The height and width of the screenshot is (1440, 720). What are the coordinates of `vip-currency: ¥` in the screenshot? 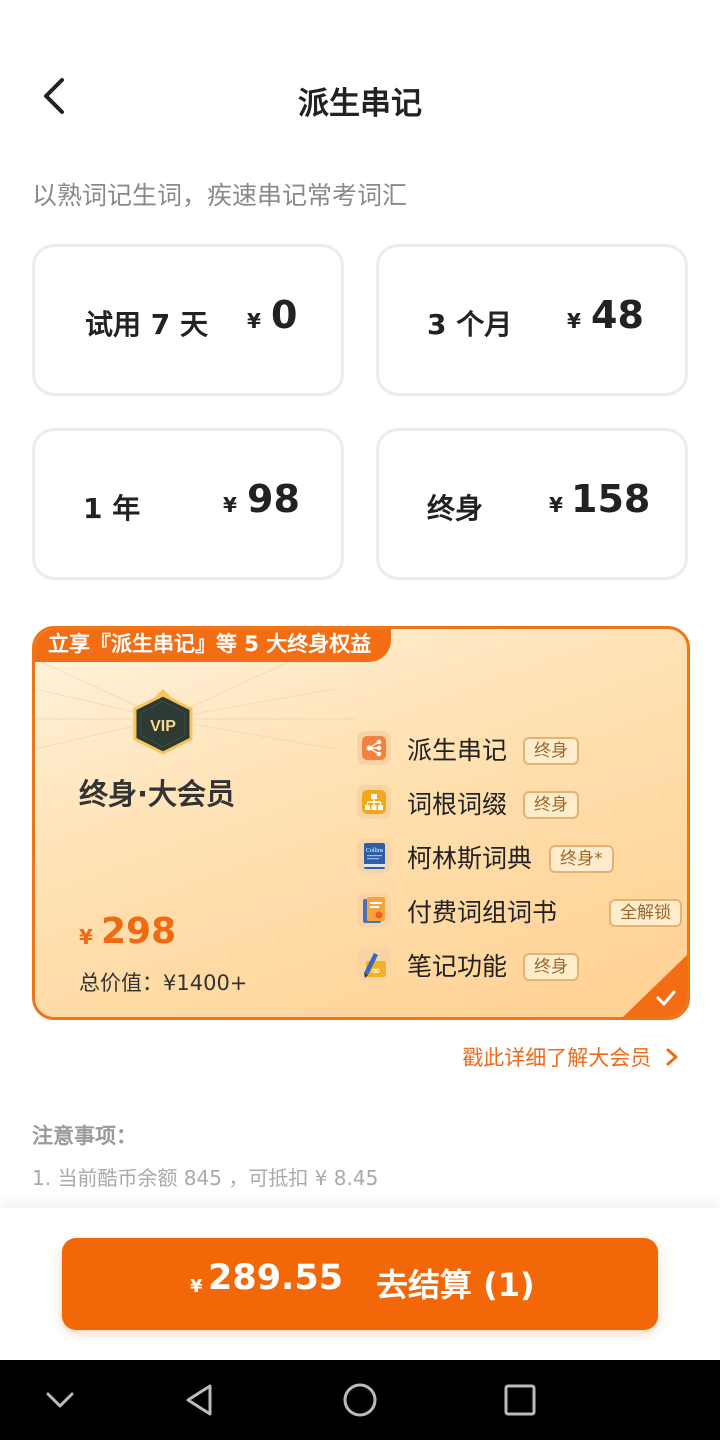 It's located at (86, 937).